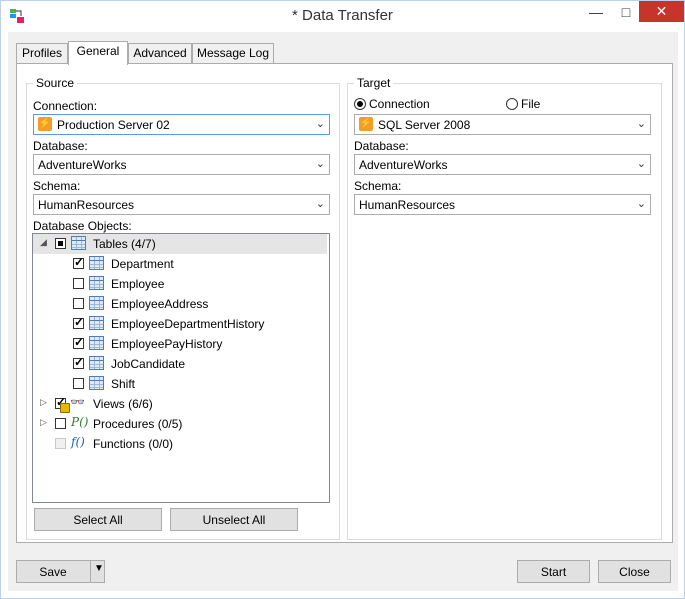 This screenshot has height=599, width=685. What do you see at coordinates (181, 164) in the screenshot?
I see `source-database-combo: AdventureWorks ⌄` at bounding box center [181, 164].